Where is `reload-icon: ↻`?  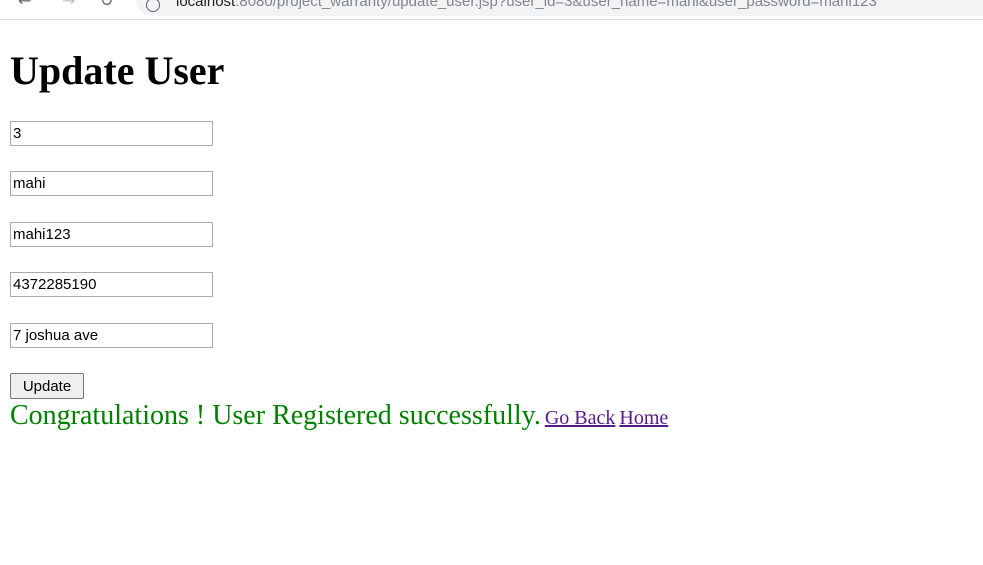 reload-icon: ↻ is located at coordinates (106, 5).